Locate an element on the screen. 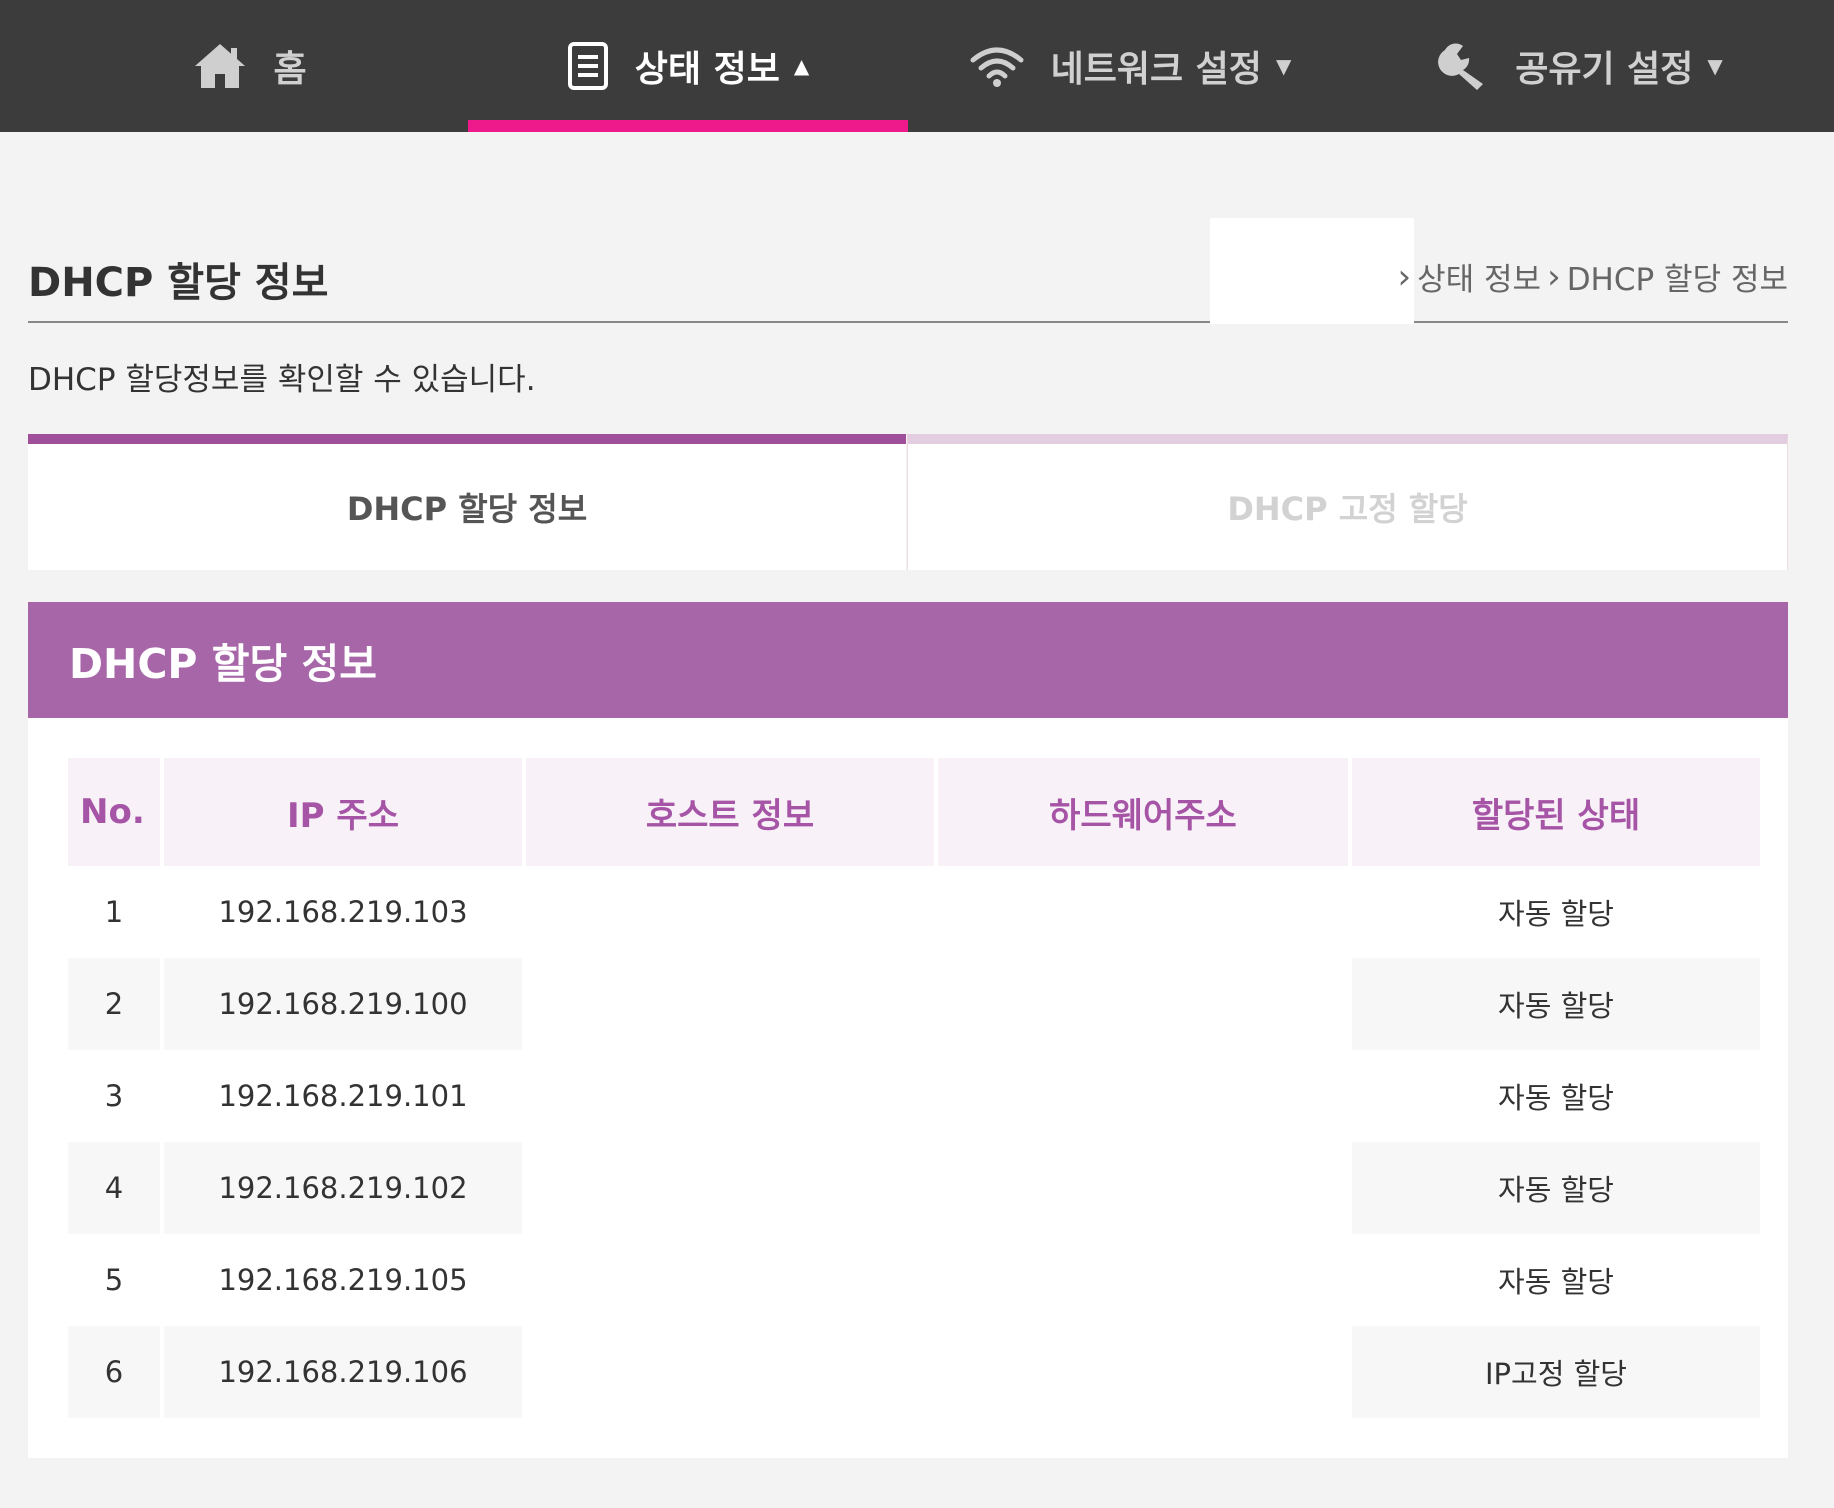 The image size is (1834, 1508). cell-ip: 192.168.219.103 is located at coordinates (343, 912).